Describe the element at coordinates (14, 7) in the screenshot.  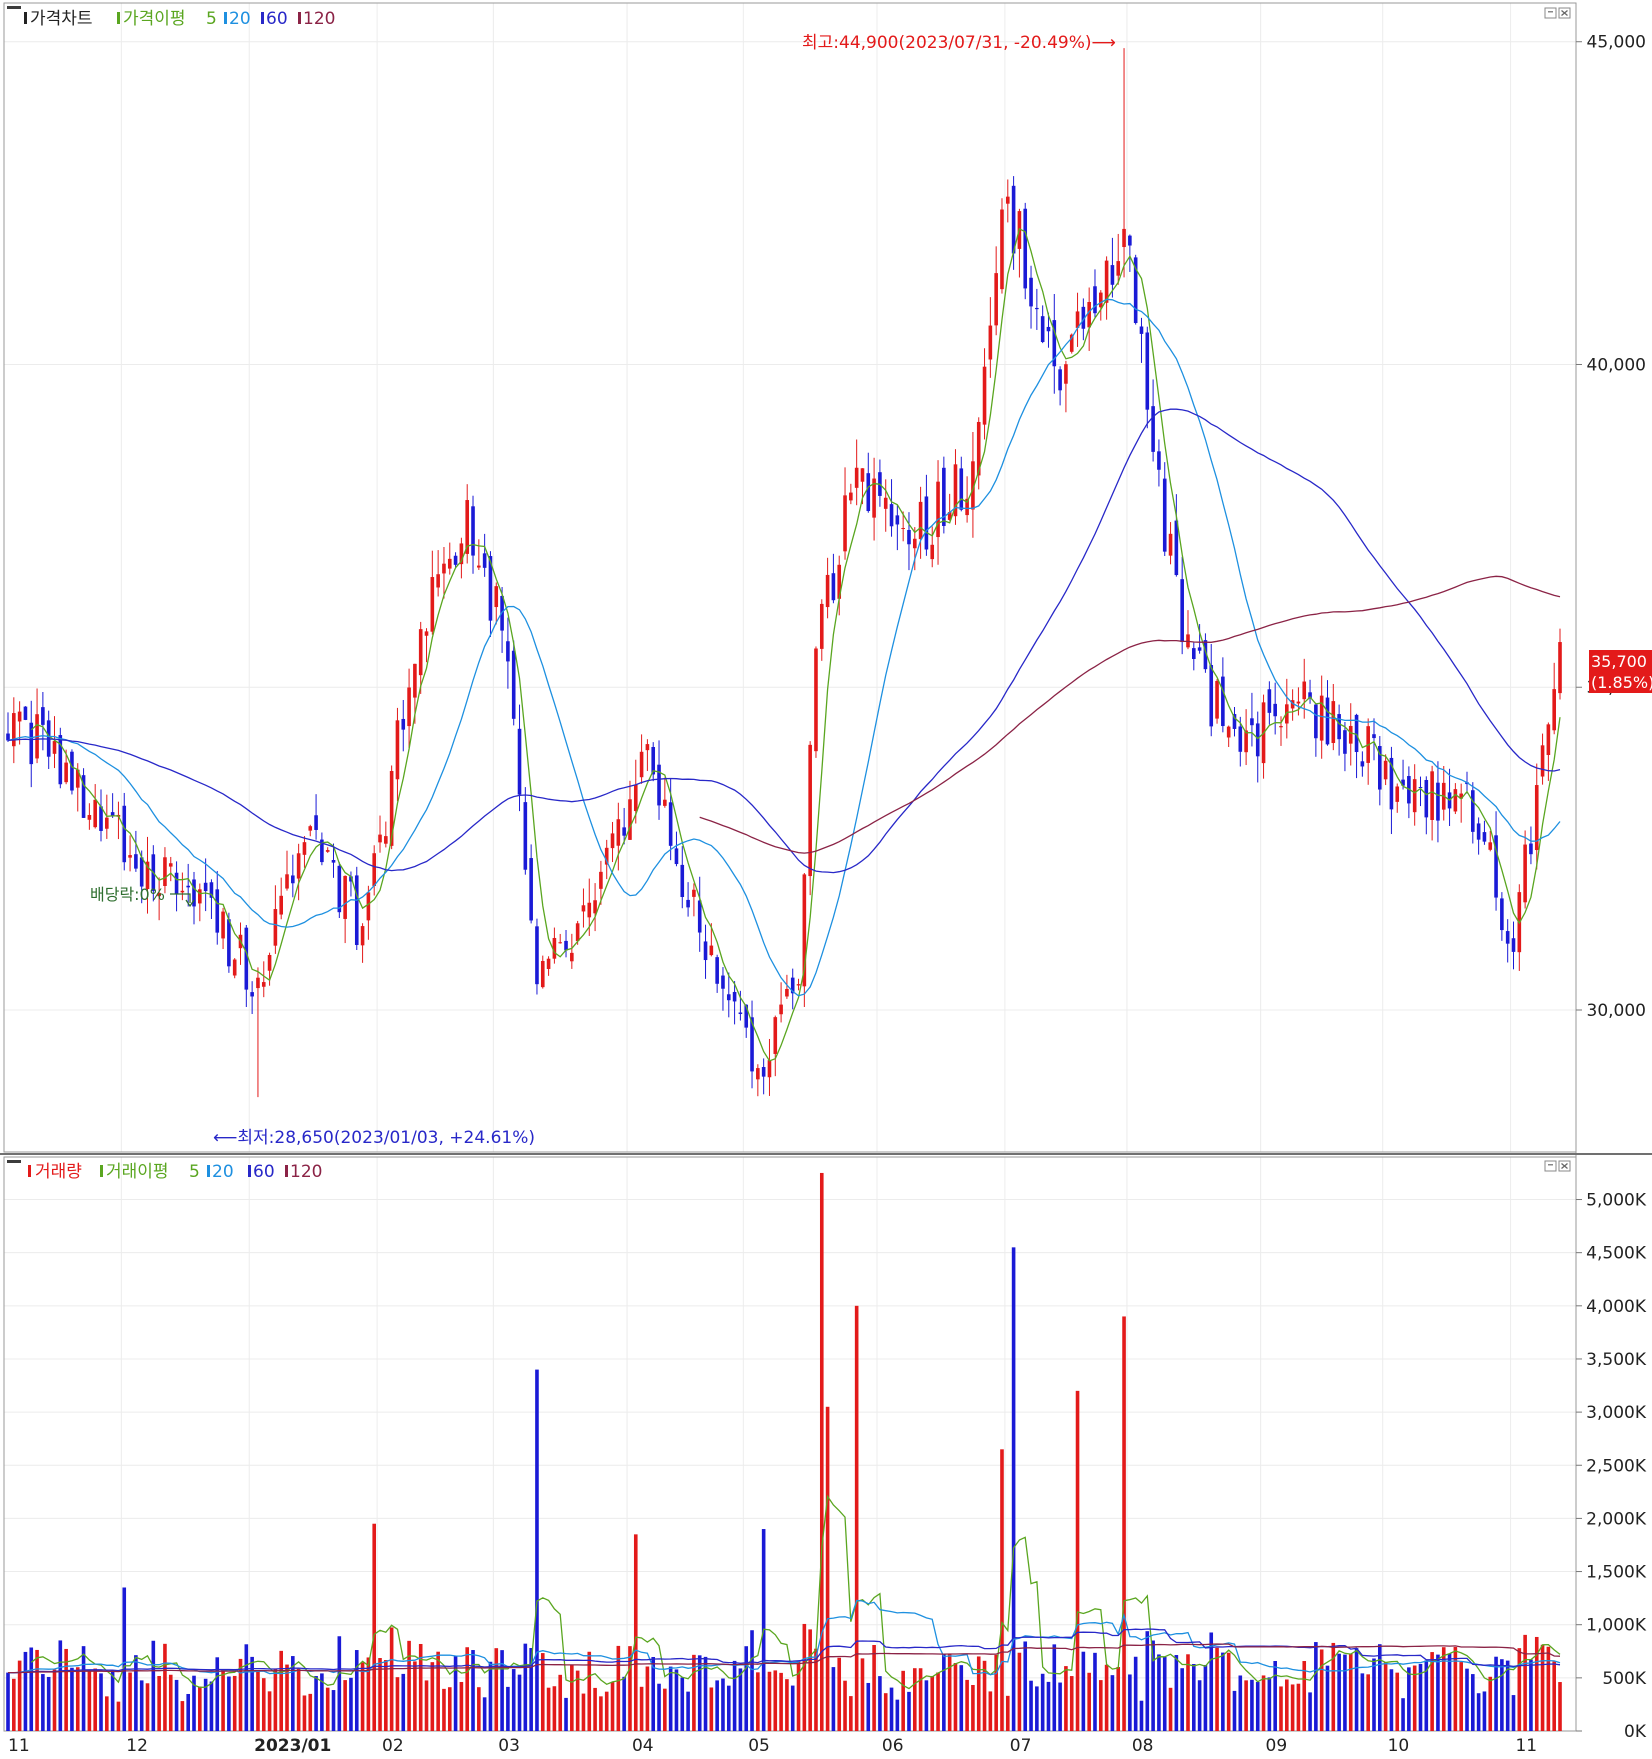
I see `panel-collapse-icon` at that location.